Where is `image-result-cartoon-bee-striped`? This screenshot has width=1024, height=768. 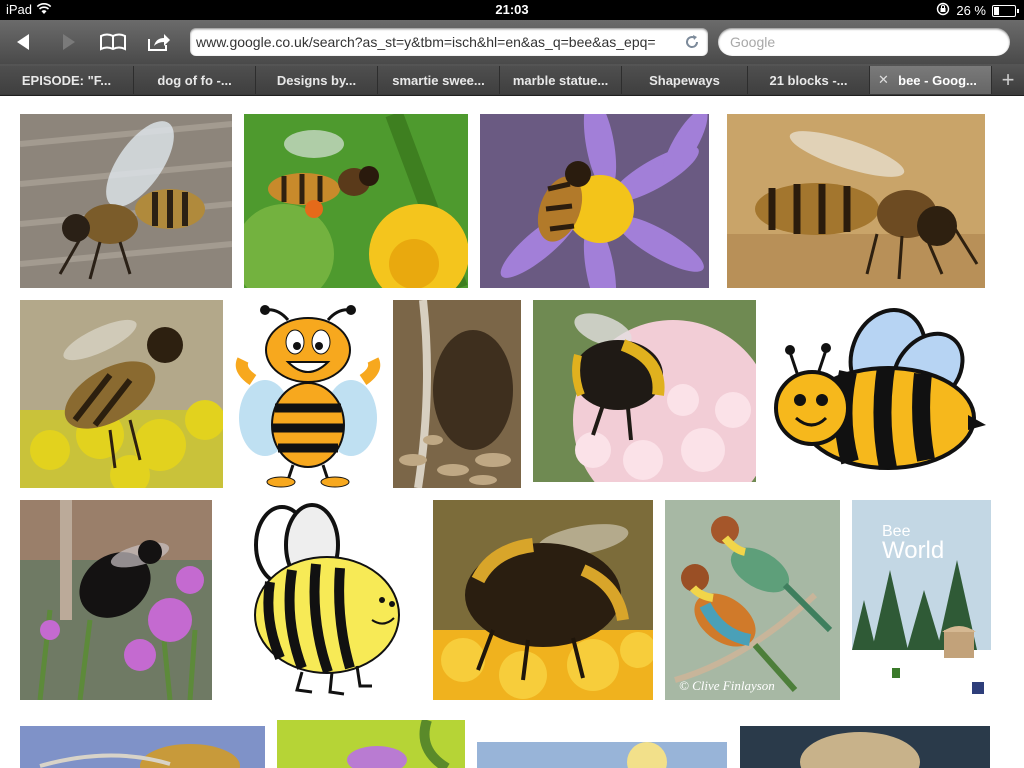
image-result-cartoon-bee-striped is located at coordinates (321, 600).